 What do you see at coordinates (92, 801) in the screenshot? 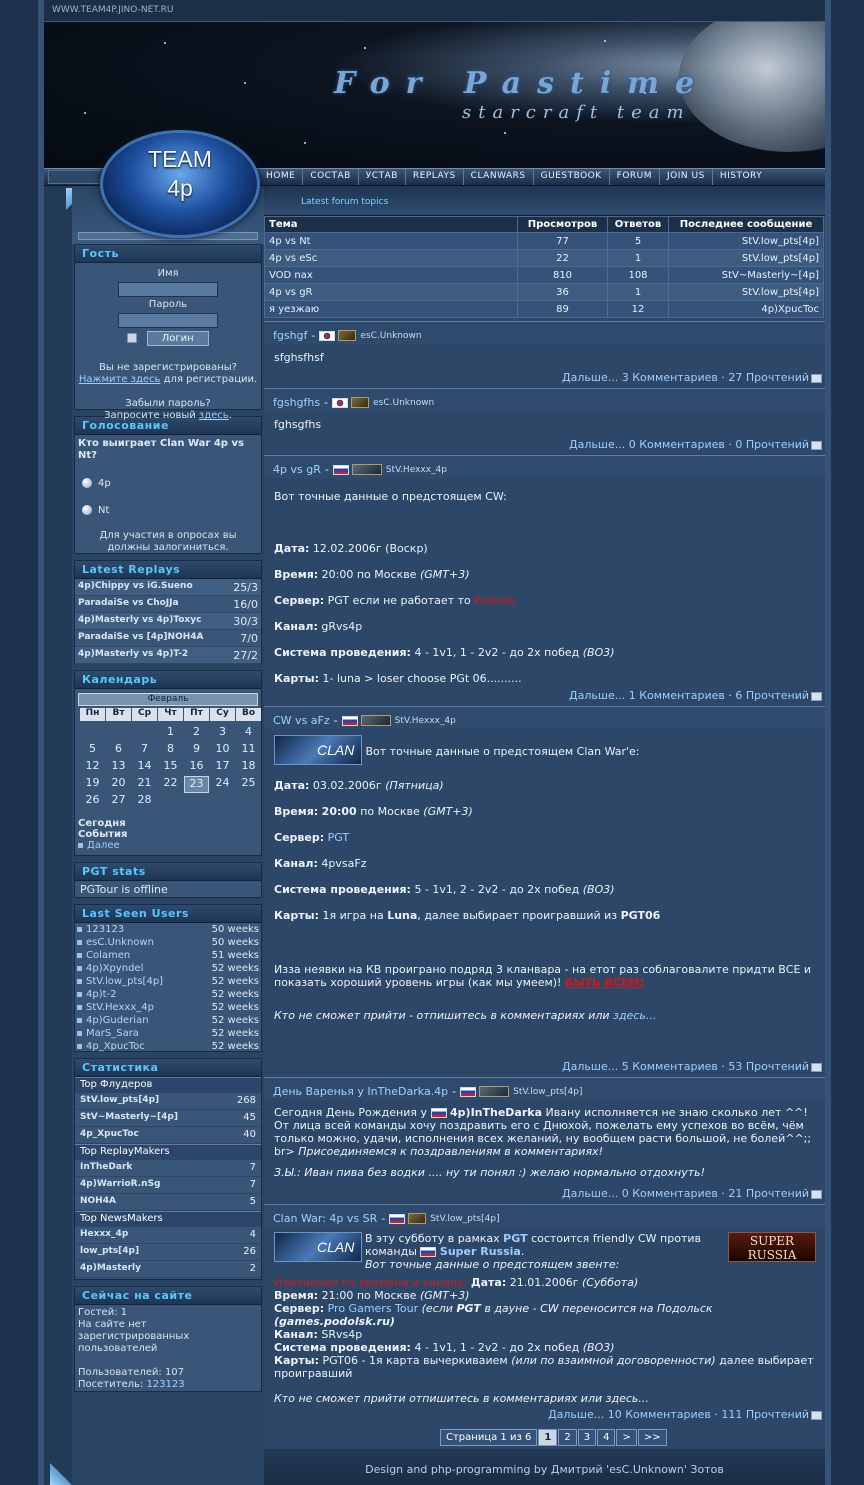
I see `calendar-day: 26` at bounding box center [92, 801].